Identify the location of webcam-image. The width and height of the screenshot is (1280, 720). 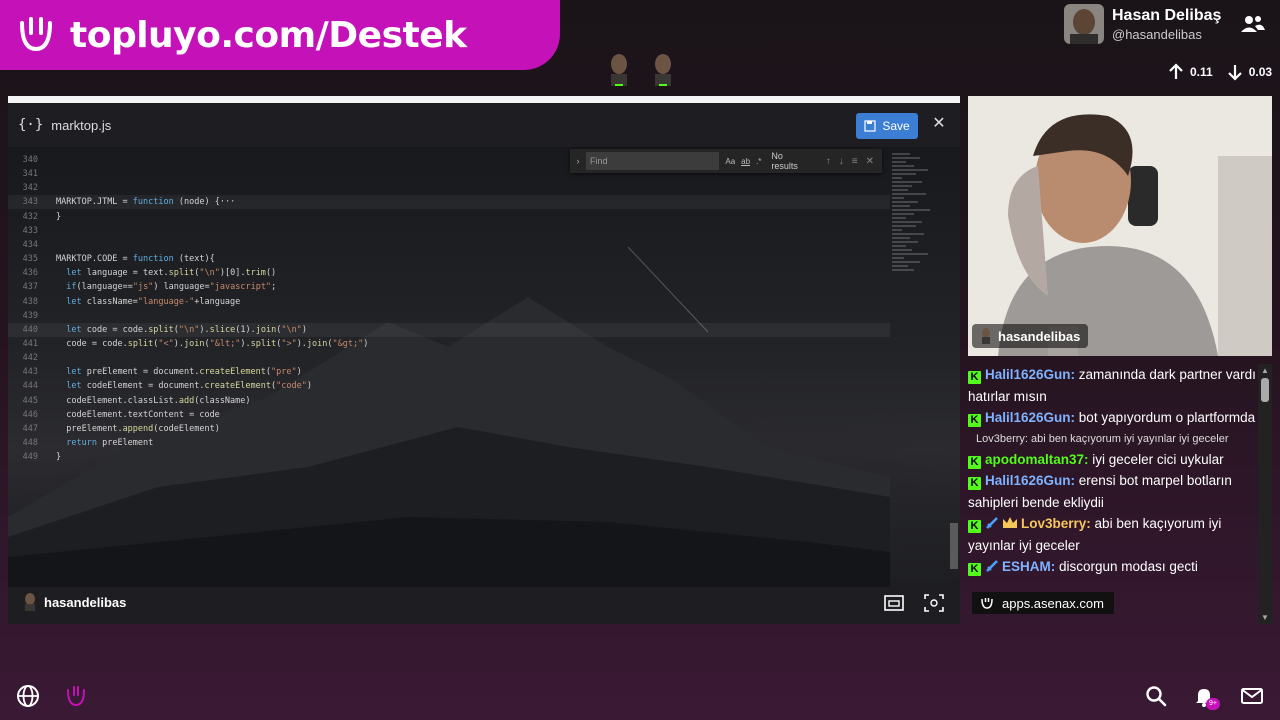
(1120, 226).